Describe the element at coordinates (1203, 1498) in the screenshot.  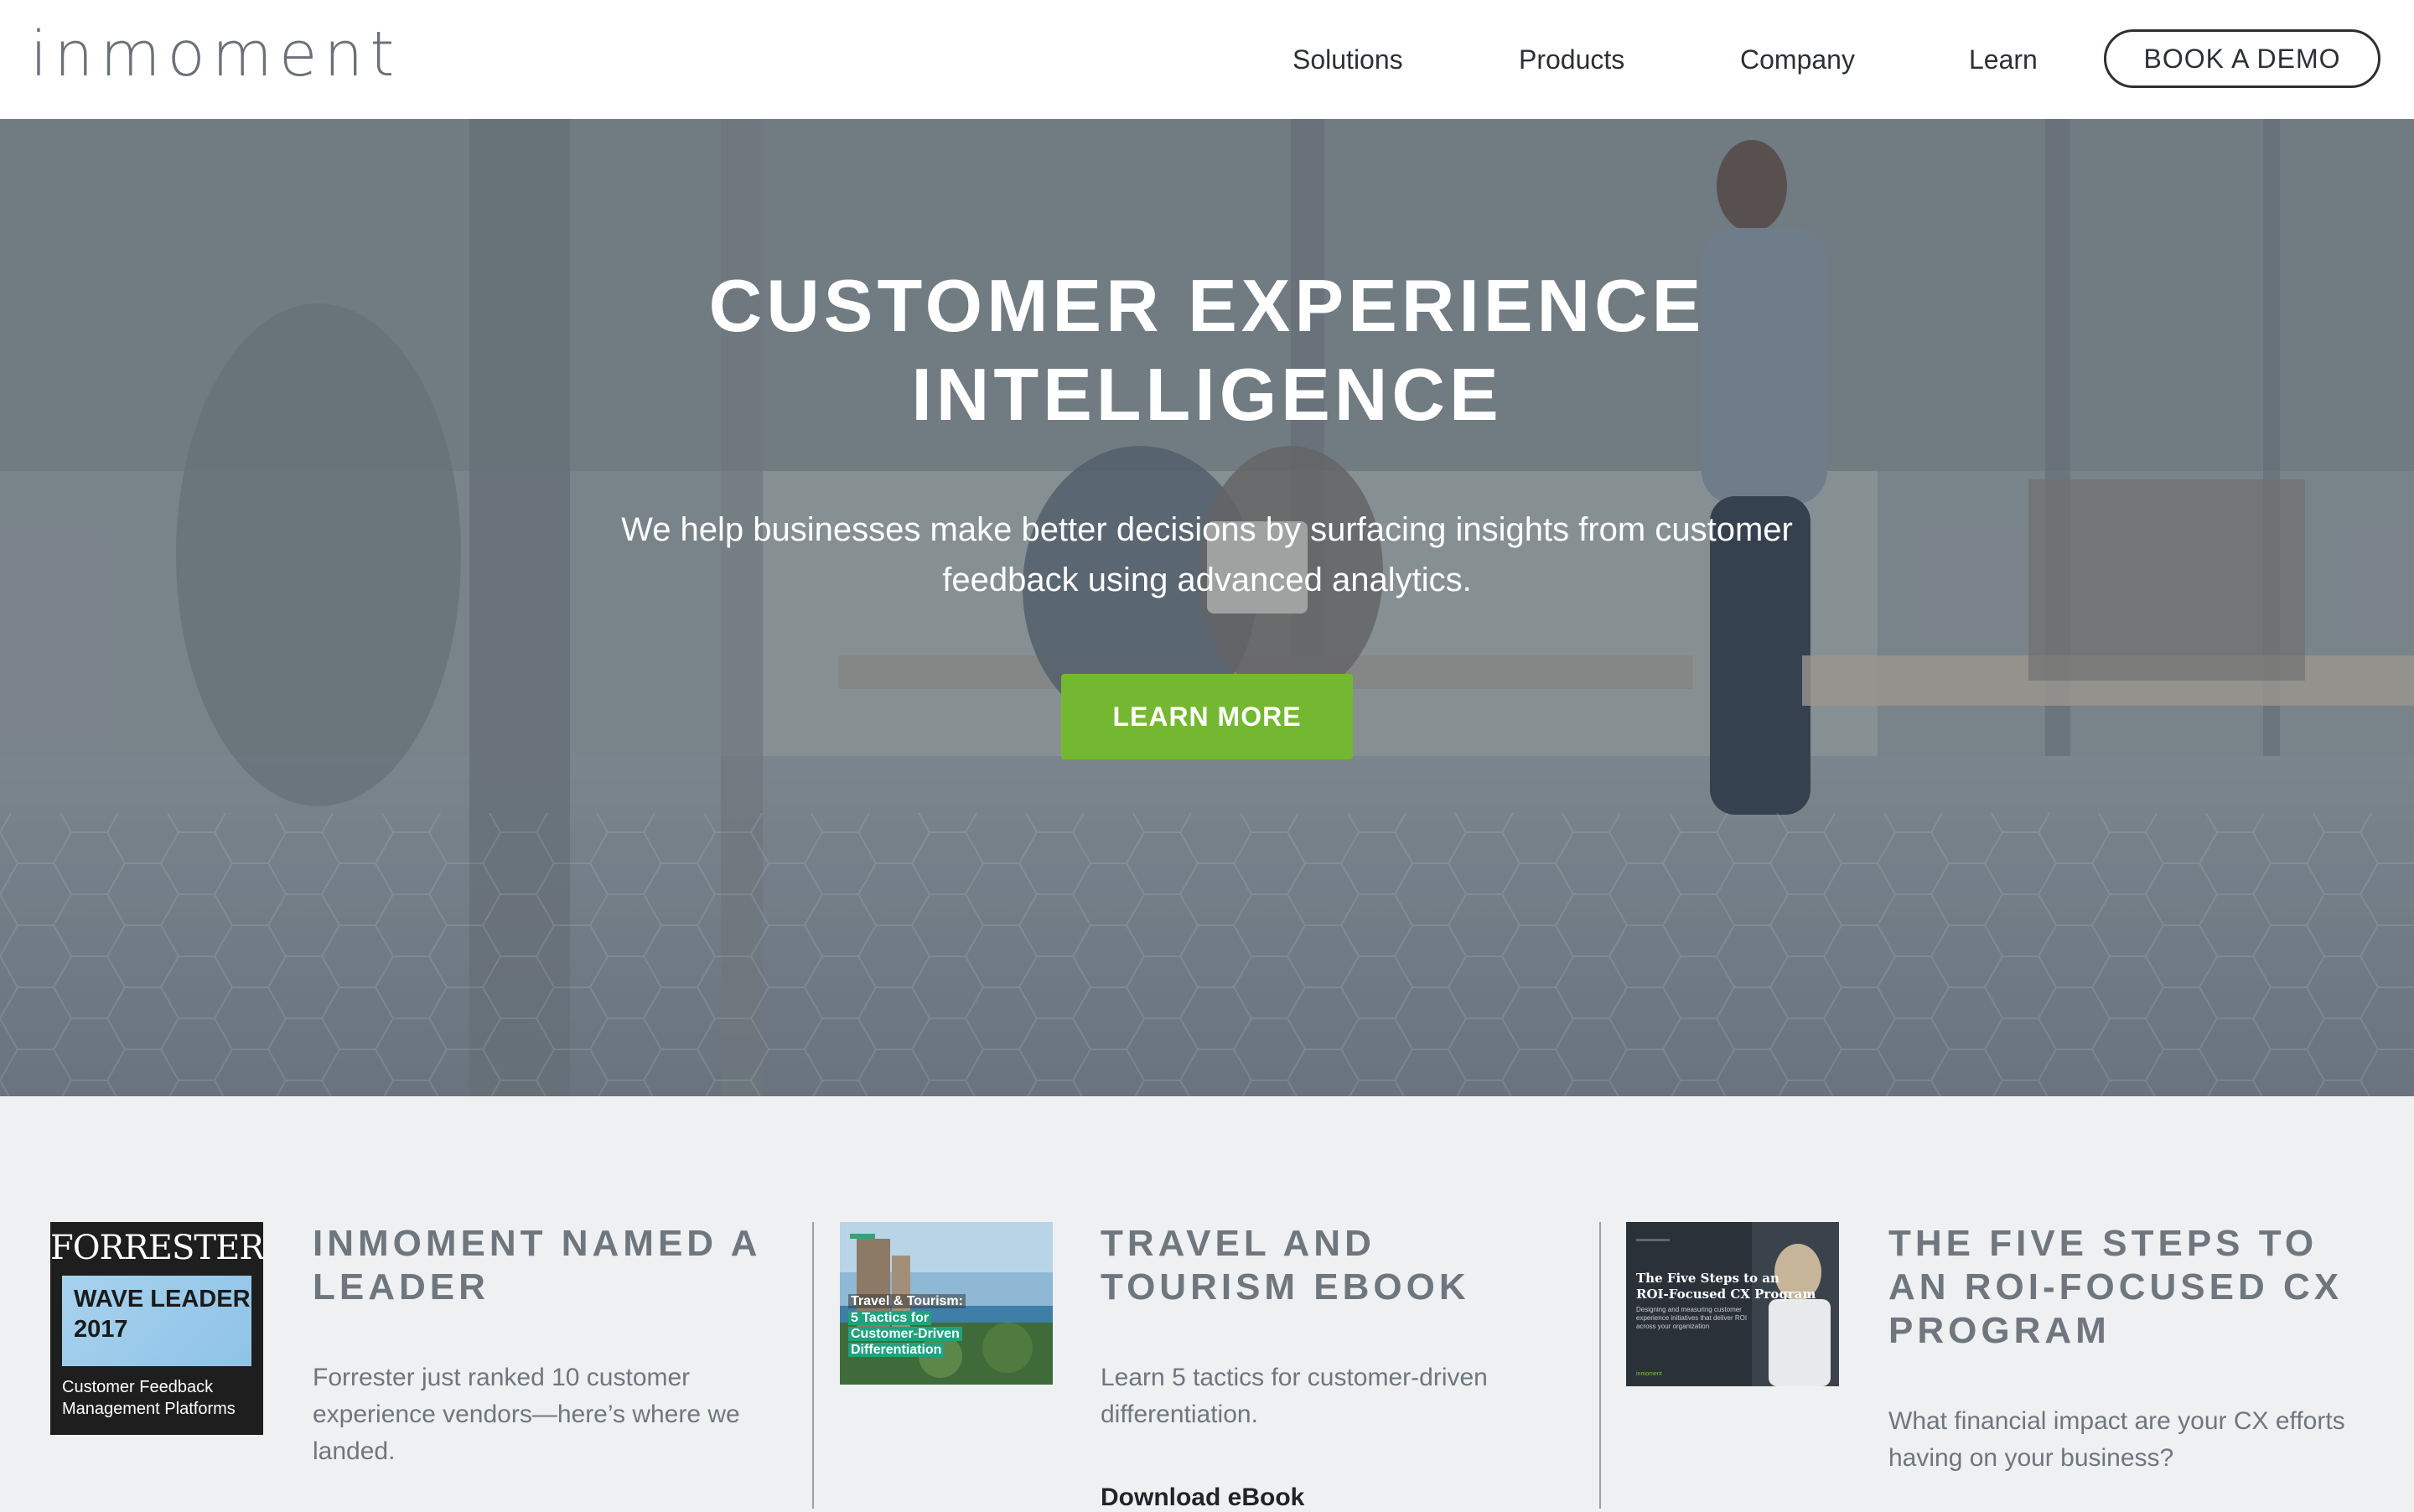
I see `download-ebook-link: Download eBook` at that location.